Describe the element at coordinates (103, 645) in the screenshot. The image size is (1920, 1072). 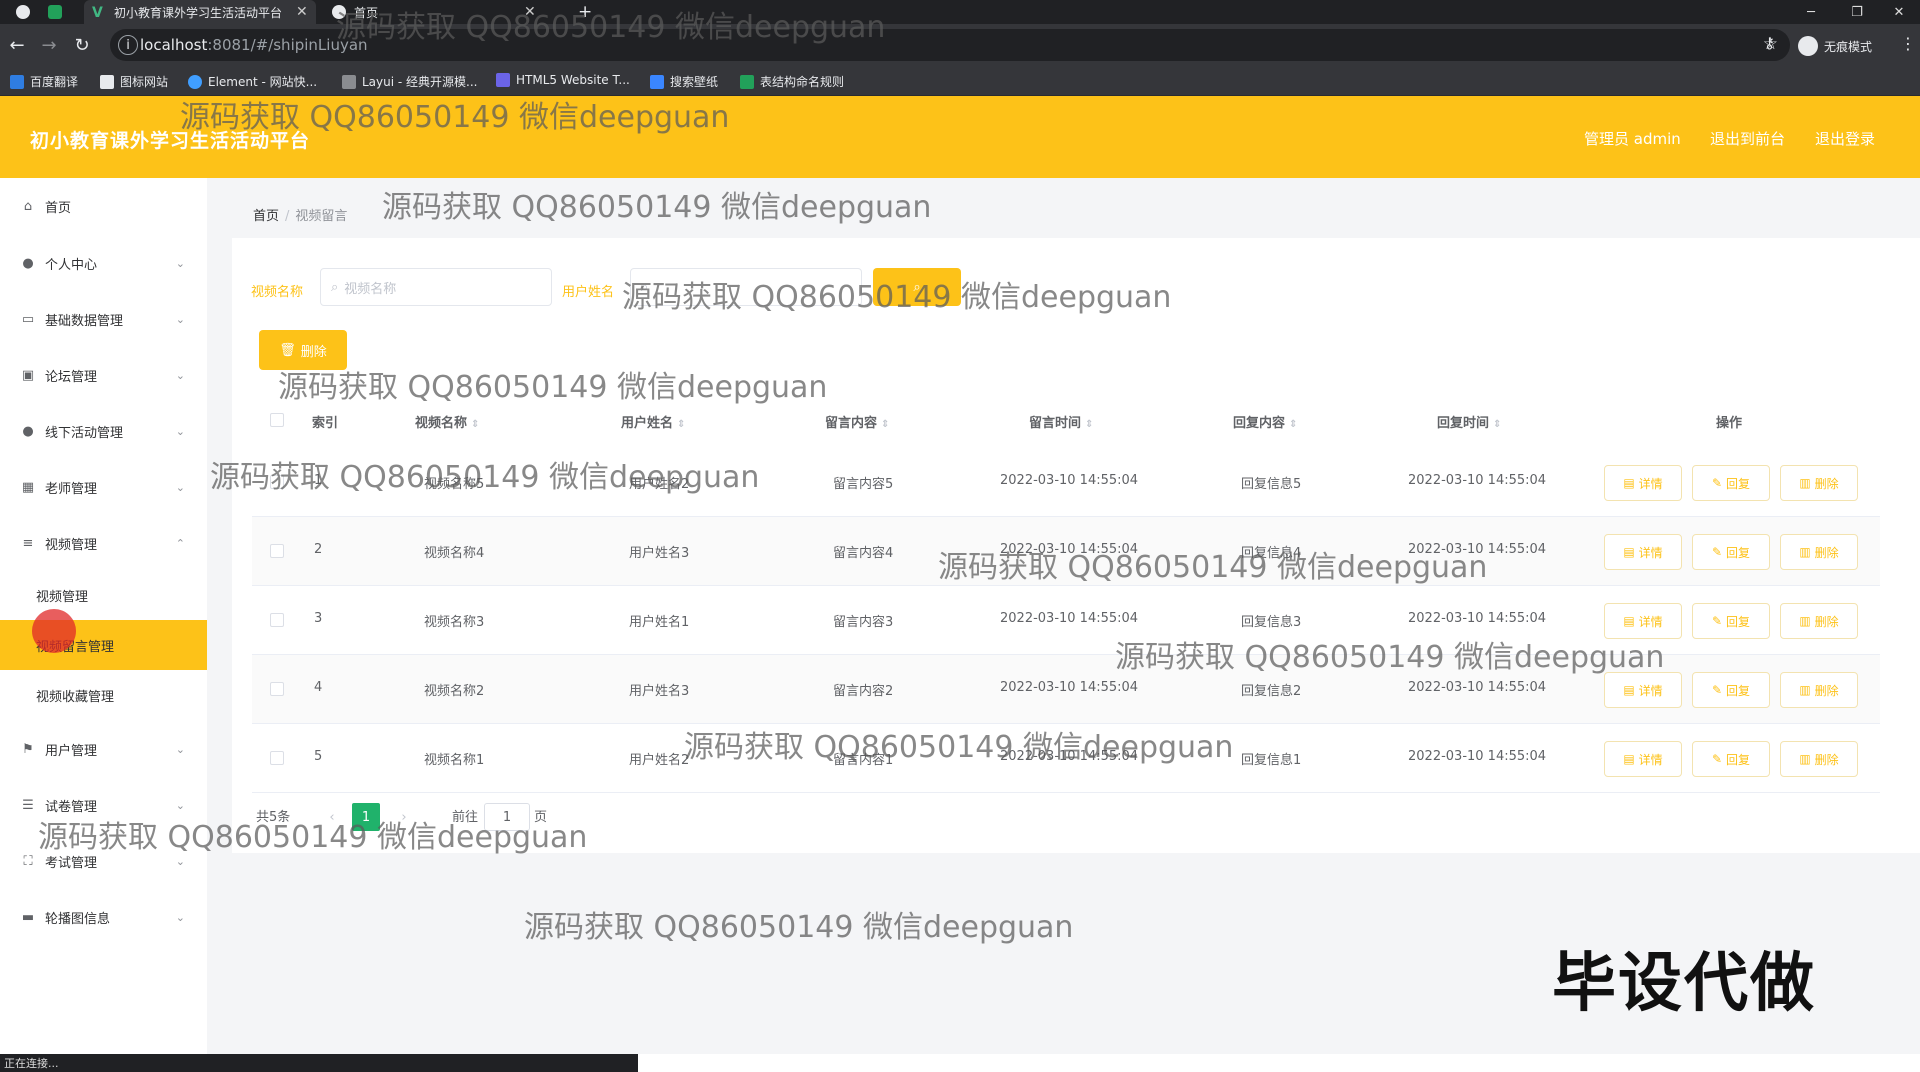
I see `sidebar-sub-video-comments: 视频留言管理` at that location.